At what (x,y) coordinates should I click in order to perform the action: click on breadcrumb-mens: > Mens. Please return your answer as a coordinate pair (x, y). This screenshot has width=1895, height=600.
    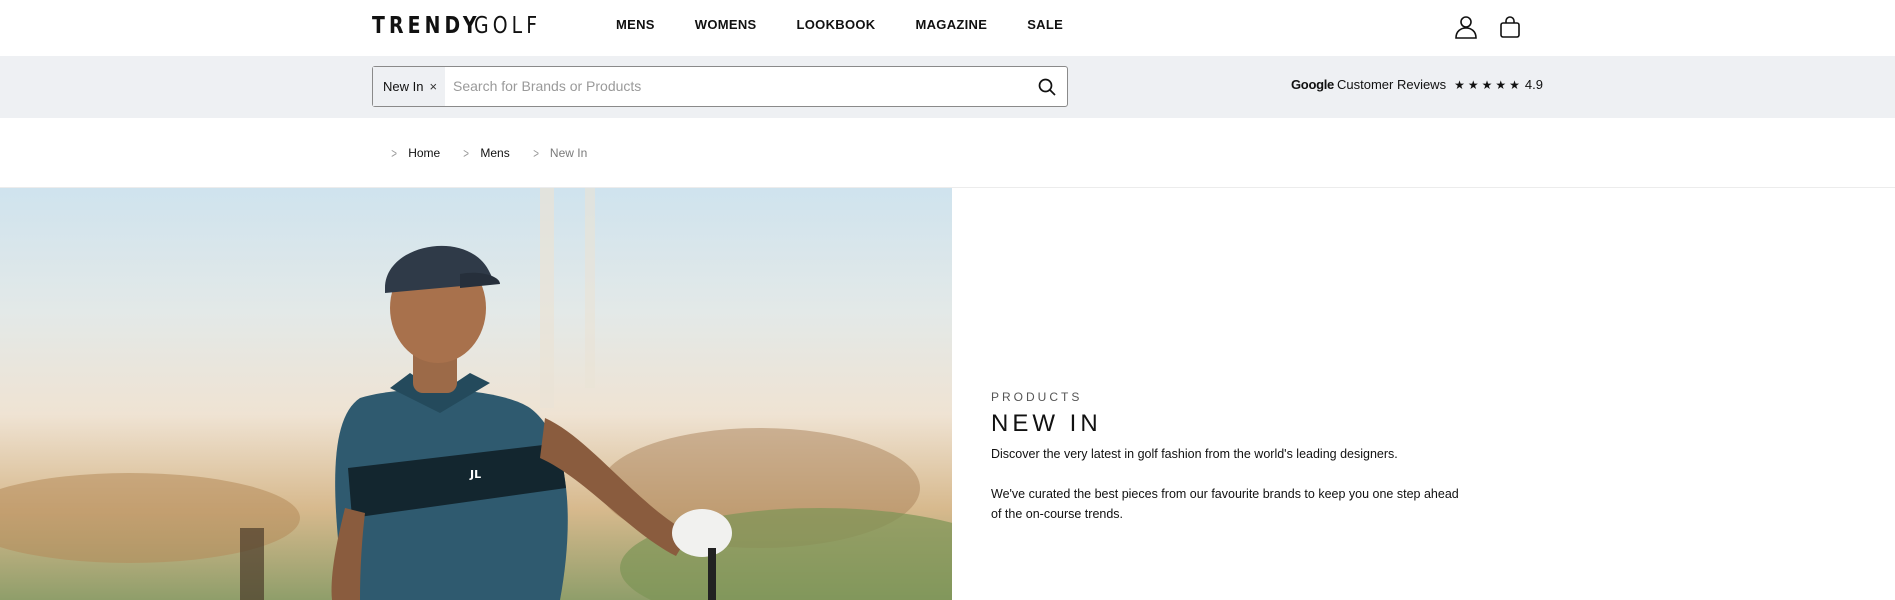
    Looking at the image, I should click on (485, 153).